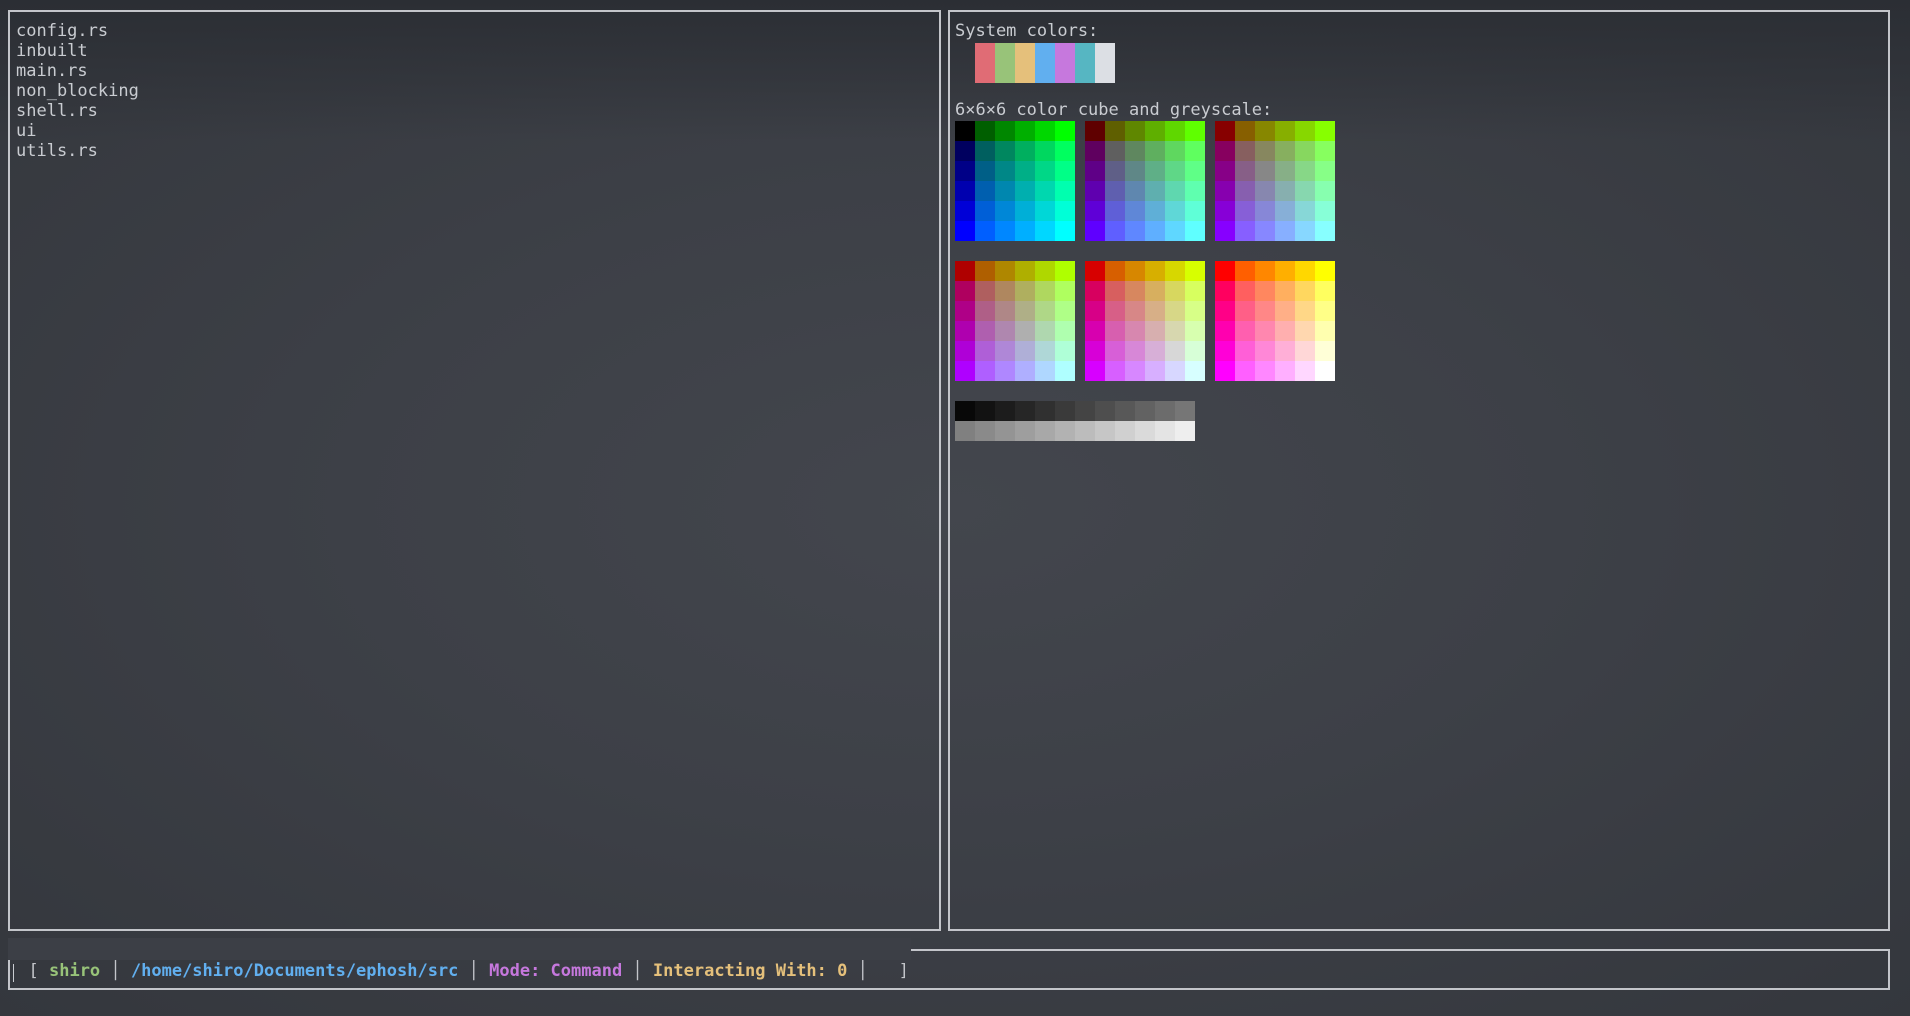 This screenshot has width=1910, height=1016. Describe the element at coordinates (77, 71) in the screenshot. I see `file-list-item: main.rs` at that location.